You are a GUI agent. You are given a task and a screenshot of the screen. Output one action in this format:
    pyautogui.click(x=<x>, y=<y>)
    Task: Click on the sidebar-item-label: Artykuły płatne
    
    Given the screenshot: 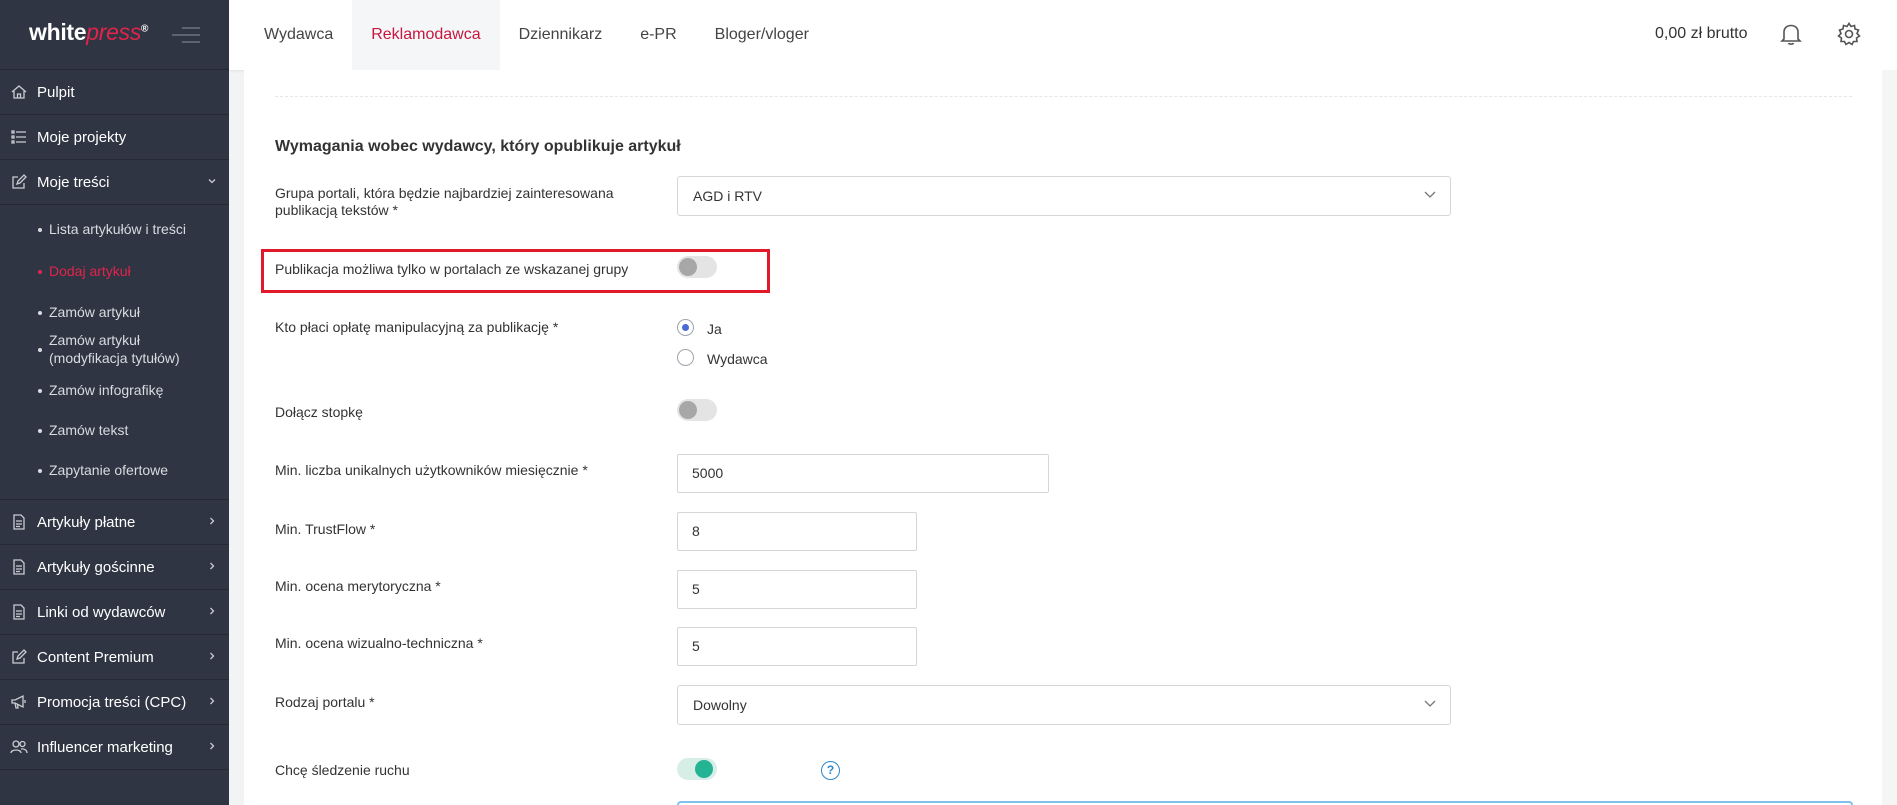 What is the action you would take?
    pyautogui.click(x=86, y=522)
    